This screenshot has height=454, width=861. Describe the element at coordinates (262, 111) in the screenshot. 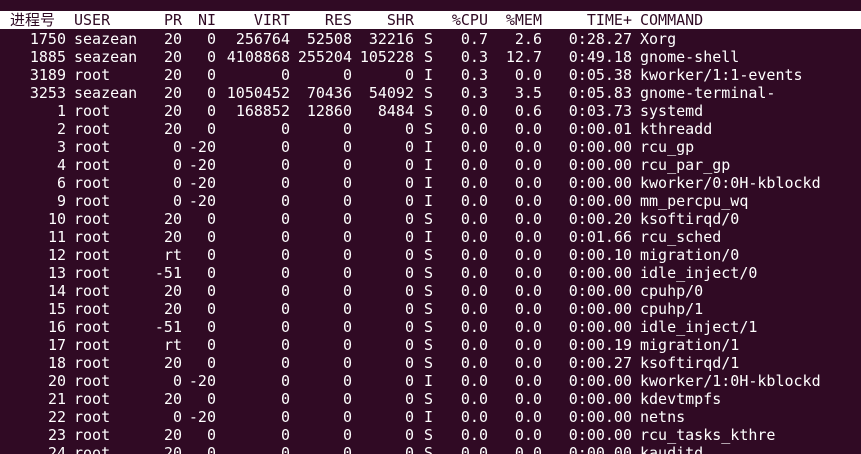

I see `cell-virt: 168852` at that location.